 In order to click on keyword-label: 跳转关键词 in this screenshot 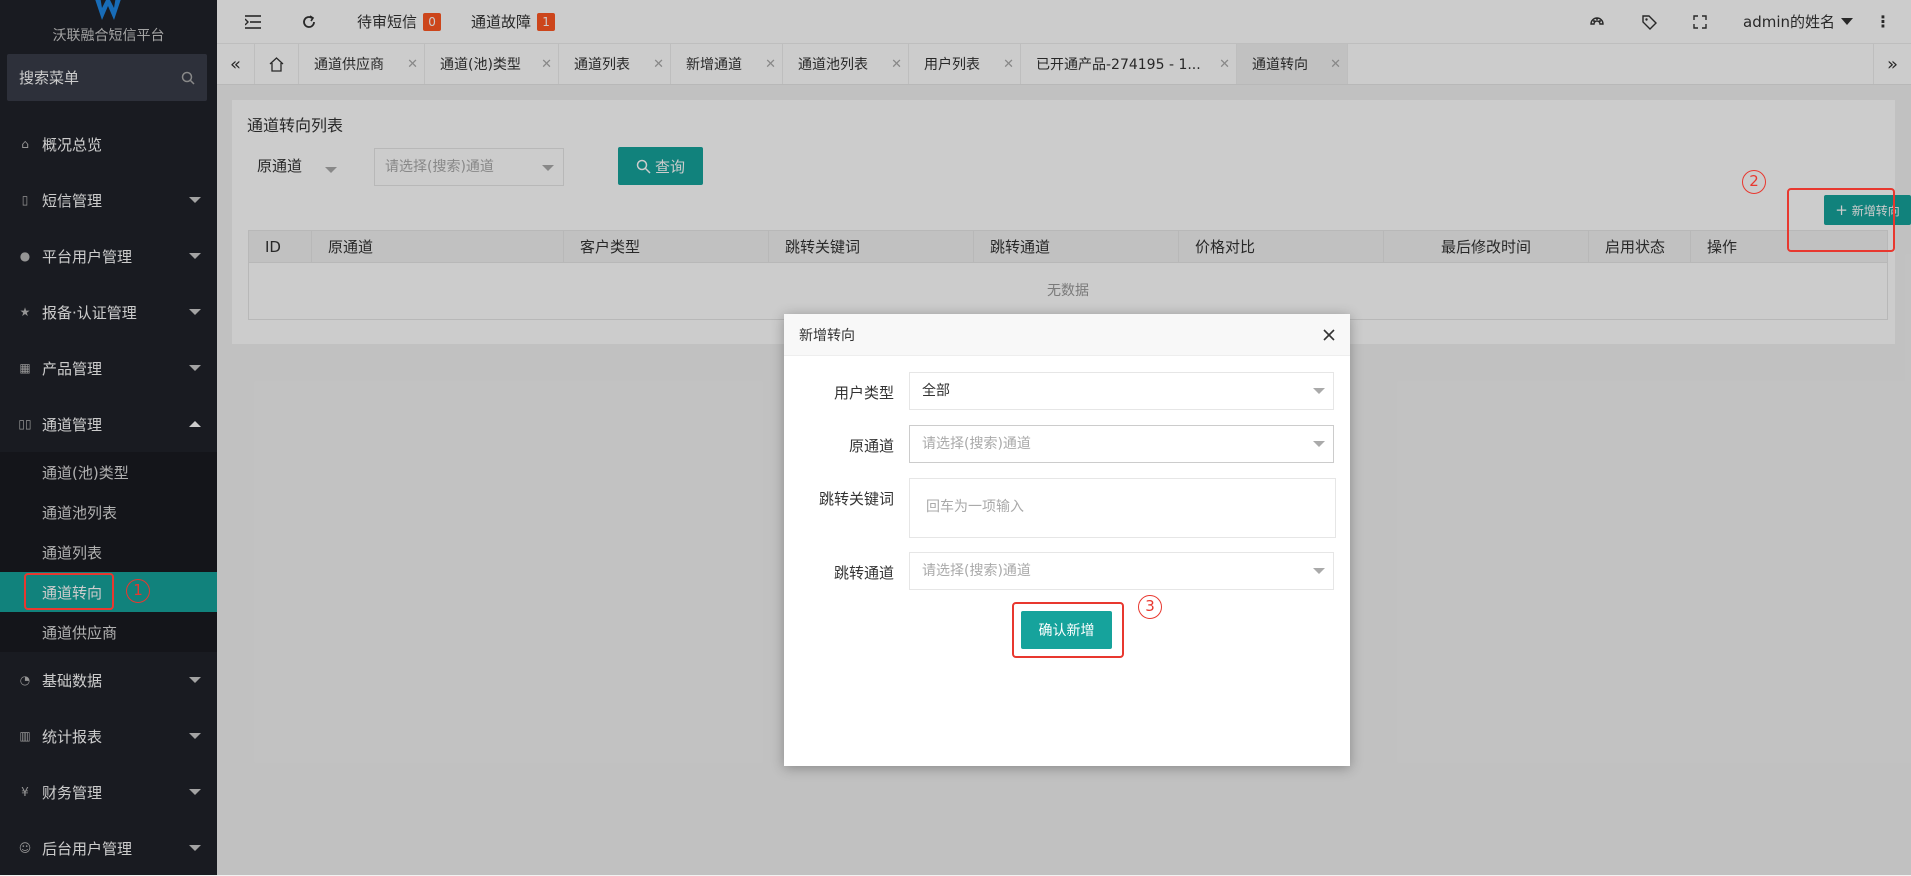, I will do `click(856, 498)`.